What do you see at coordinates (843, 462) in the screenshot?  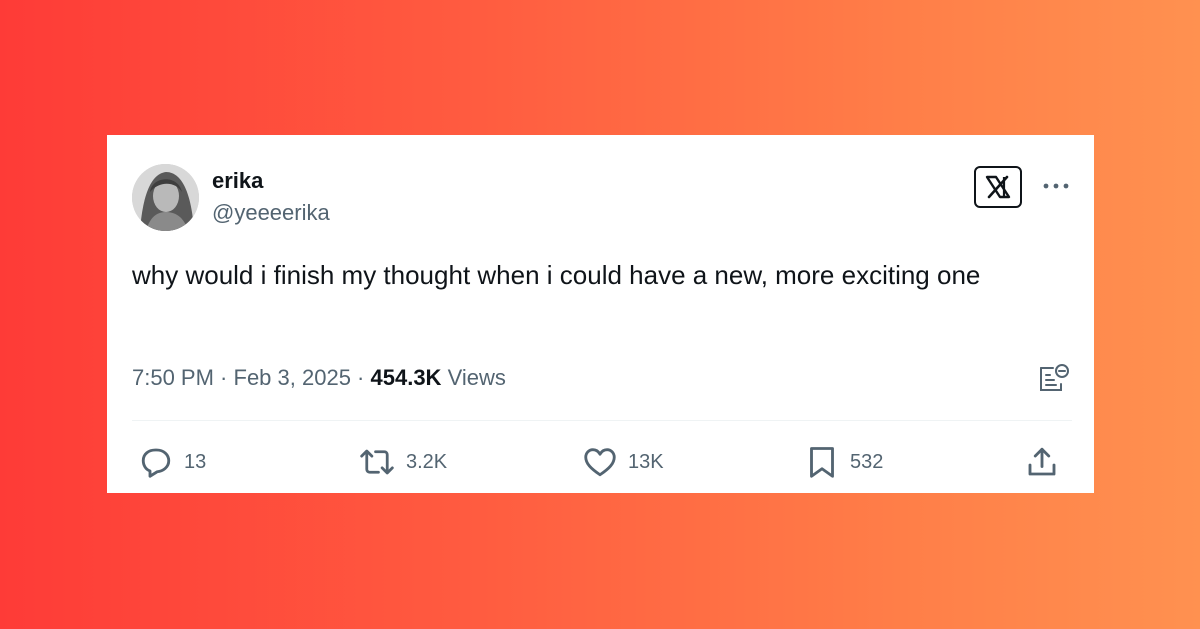 I see `bookmark-button: 532` at bounding box center [843, 462].